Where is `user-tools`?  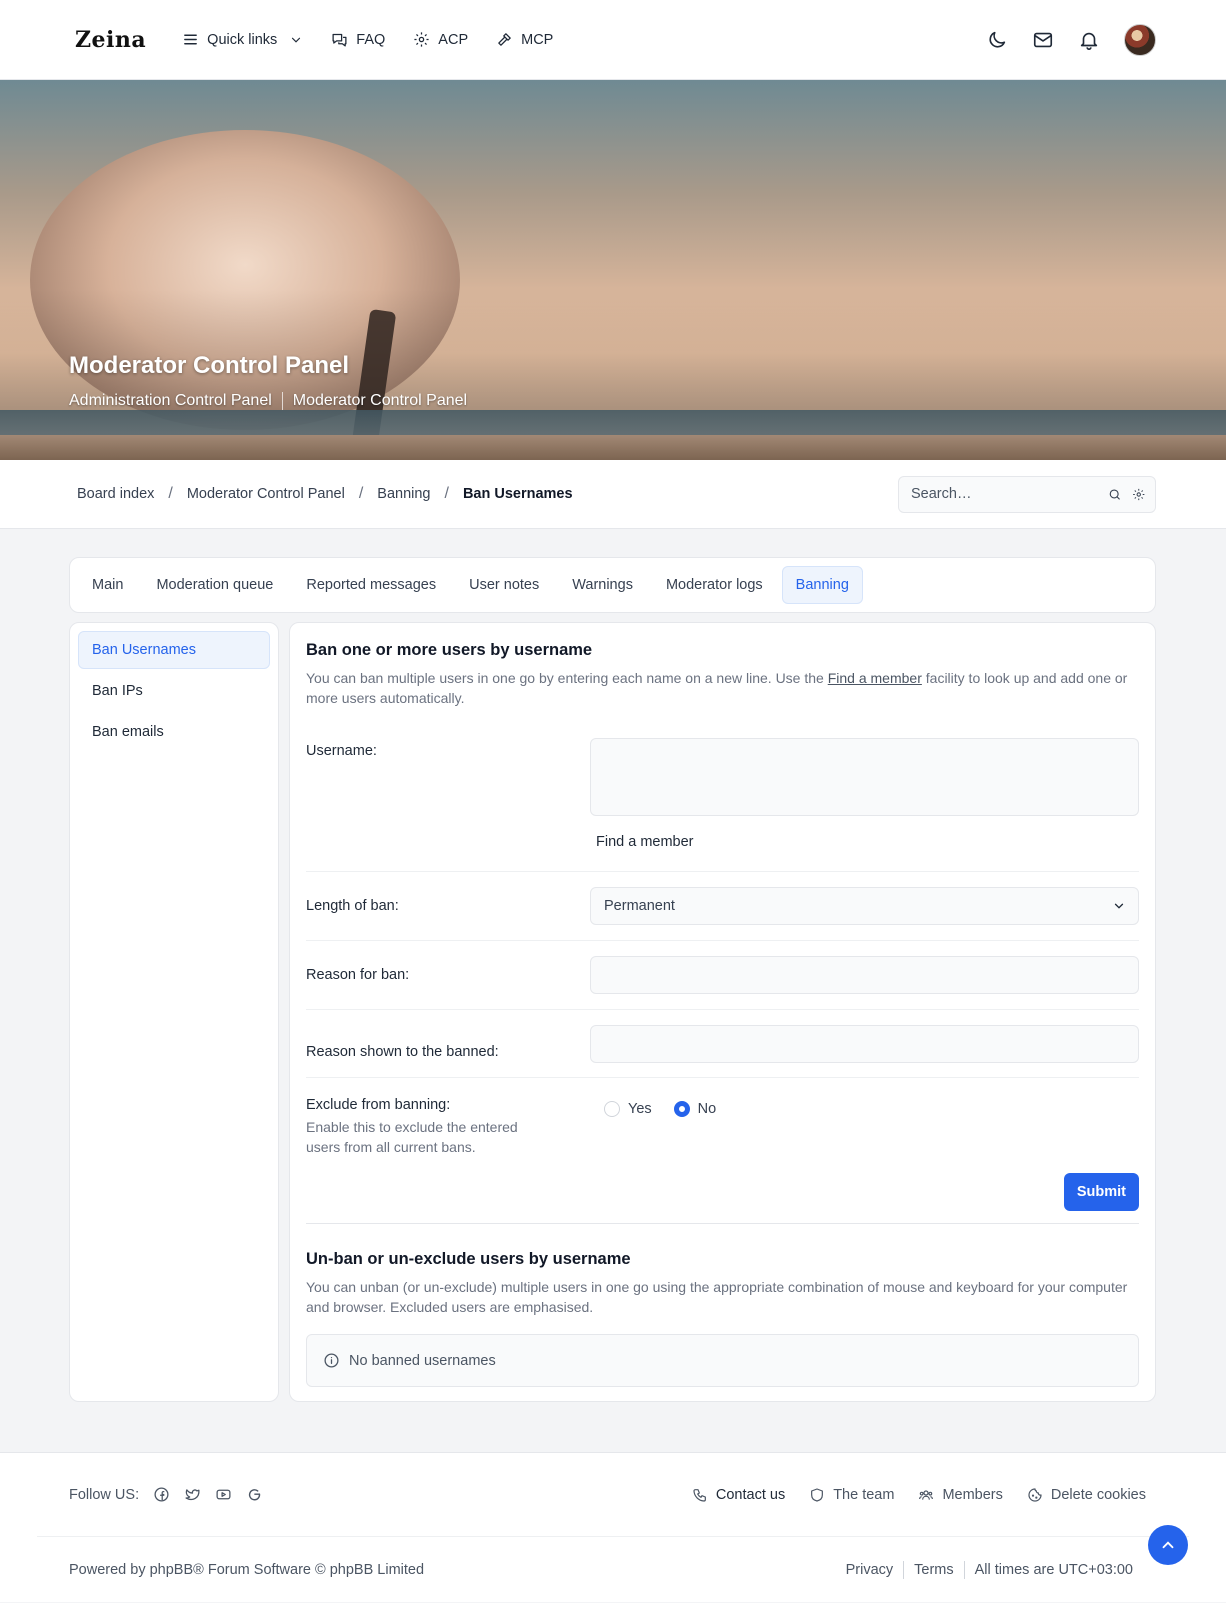 user-tools is located at coordinates (1071, 39).